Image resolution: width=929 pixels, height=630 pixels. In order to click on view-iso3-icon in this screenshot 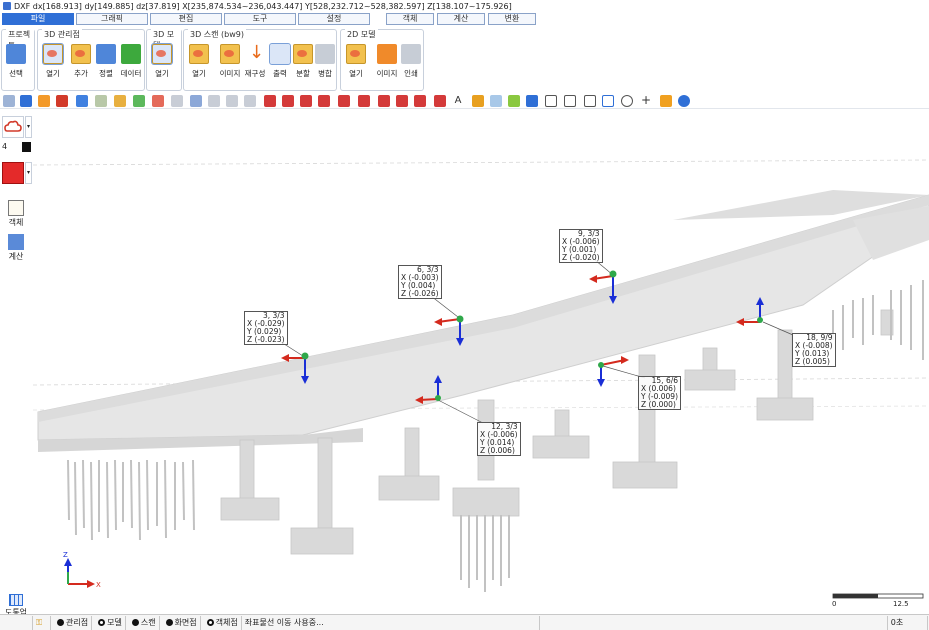, I will do `click(420, 101)`.